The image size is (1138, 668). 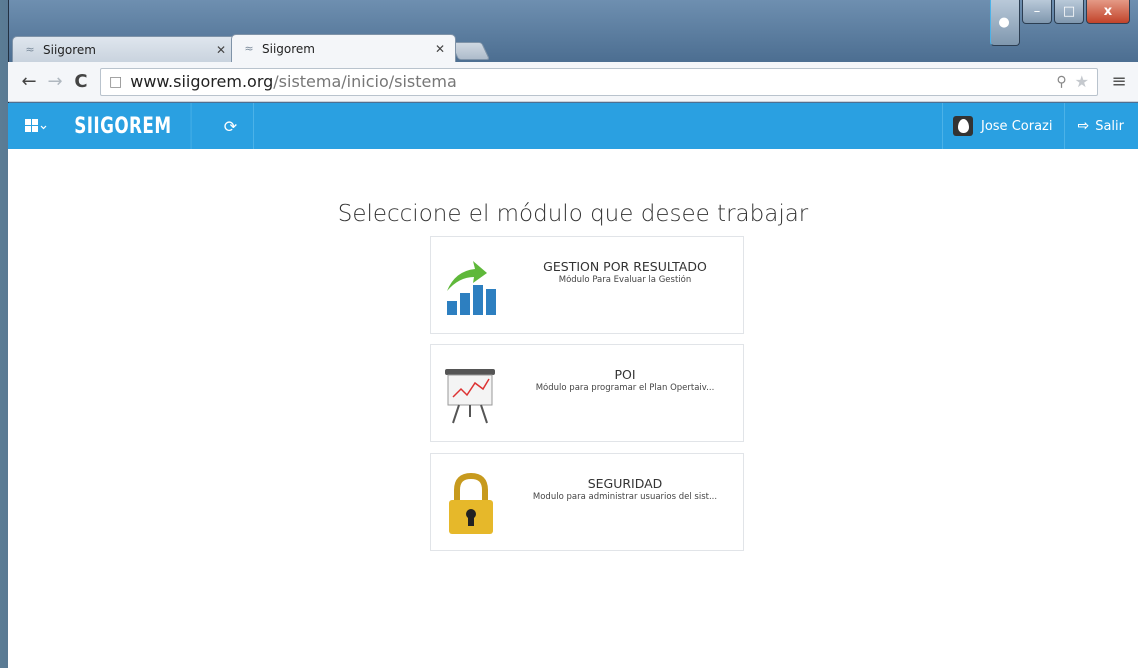 What do you see at coordinates (625, 374) in the screenshot?
I see `module-title: POI` at bounding box center [625, 374].